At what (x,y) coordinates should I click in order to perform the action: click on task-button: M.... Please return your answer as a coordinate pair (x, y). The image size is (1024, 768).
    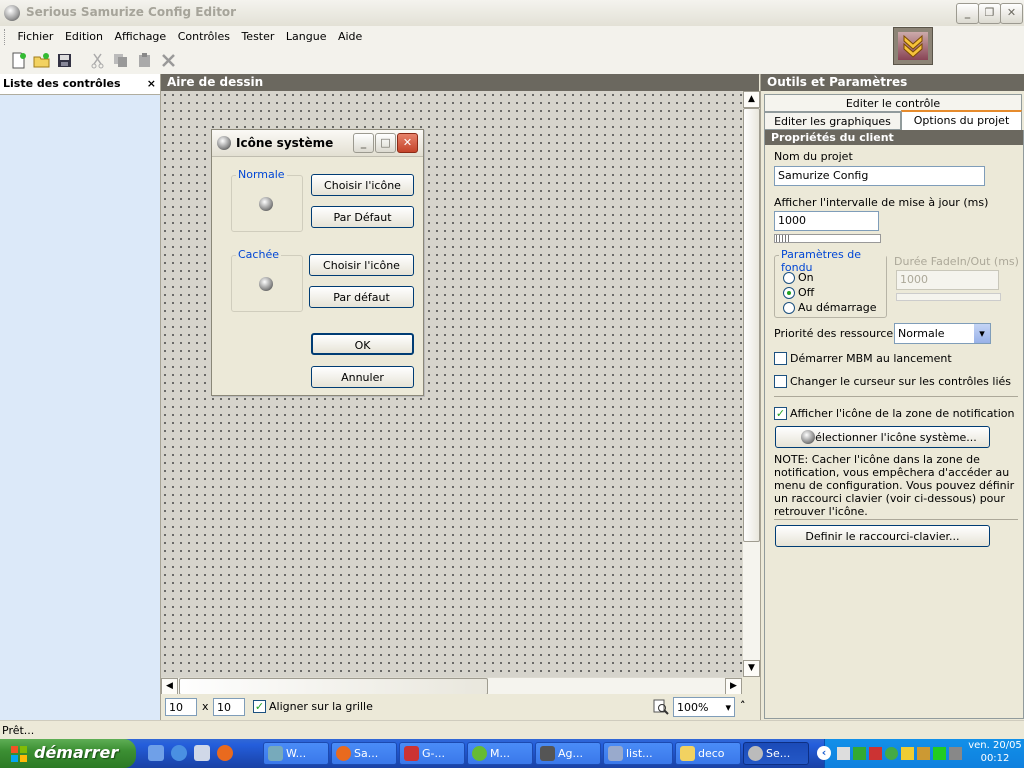
    Looking at the image, I should click on (500, 753).